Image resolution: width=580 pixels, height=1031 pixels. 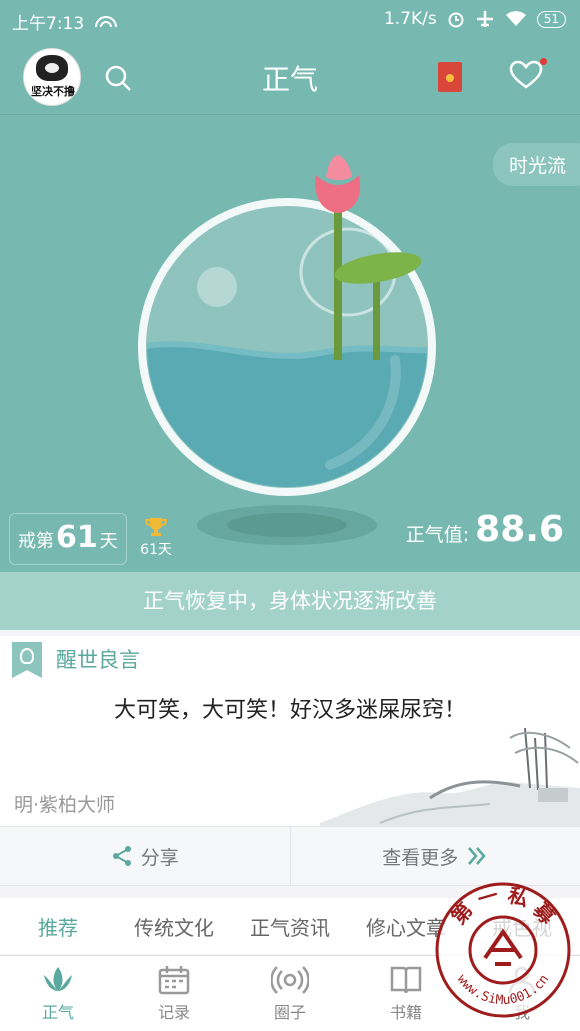 I want to click on book-icon, so click(x=406, y=979).